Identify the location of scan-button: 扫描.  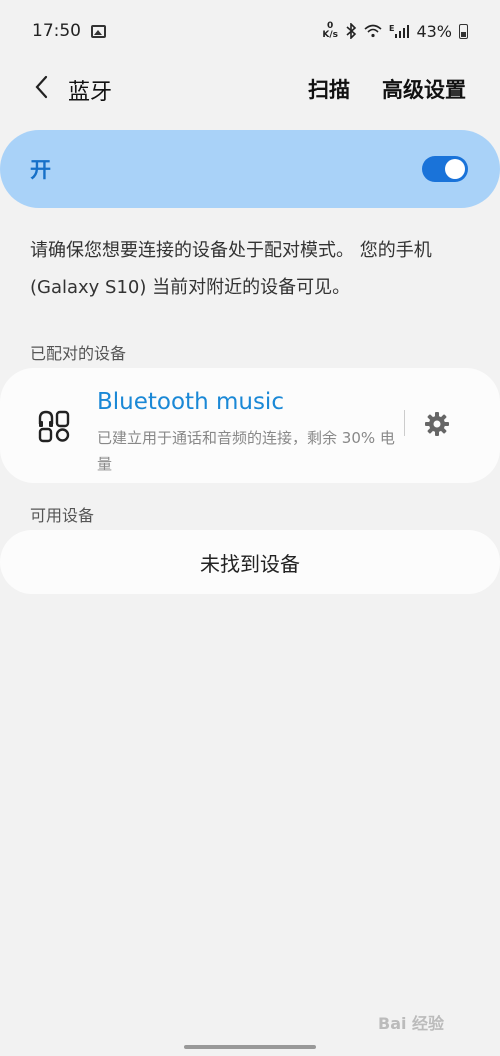
(329, 89).